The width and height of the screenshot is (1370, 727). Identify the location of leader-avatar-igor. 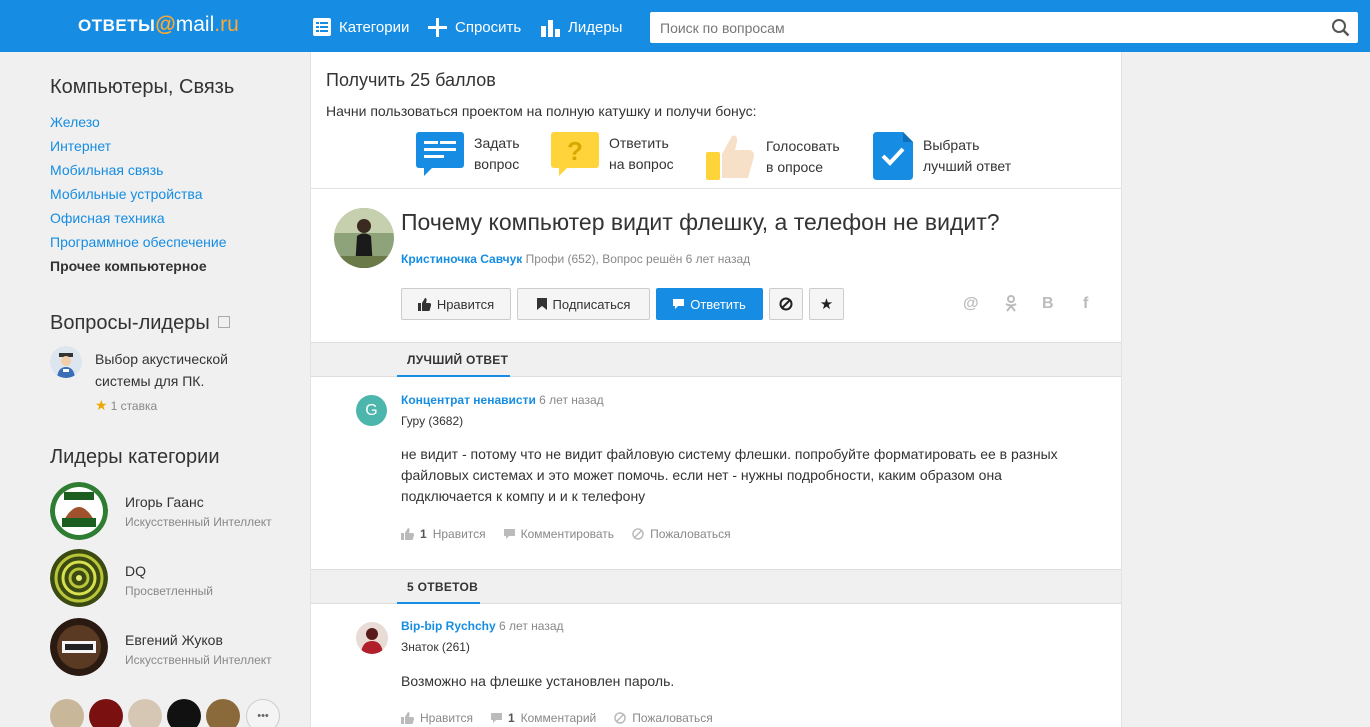
(79, 511).